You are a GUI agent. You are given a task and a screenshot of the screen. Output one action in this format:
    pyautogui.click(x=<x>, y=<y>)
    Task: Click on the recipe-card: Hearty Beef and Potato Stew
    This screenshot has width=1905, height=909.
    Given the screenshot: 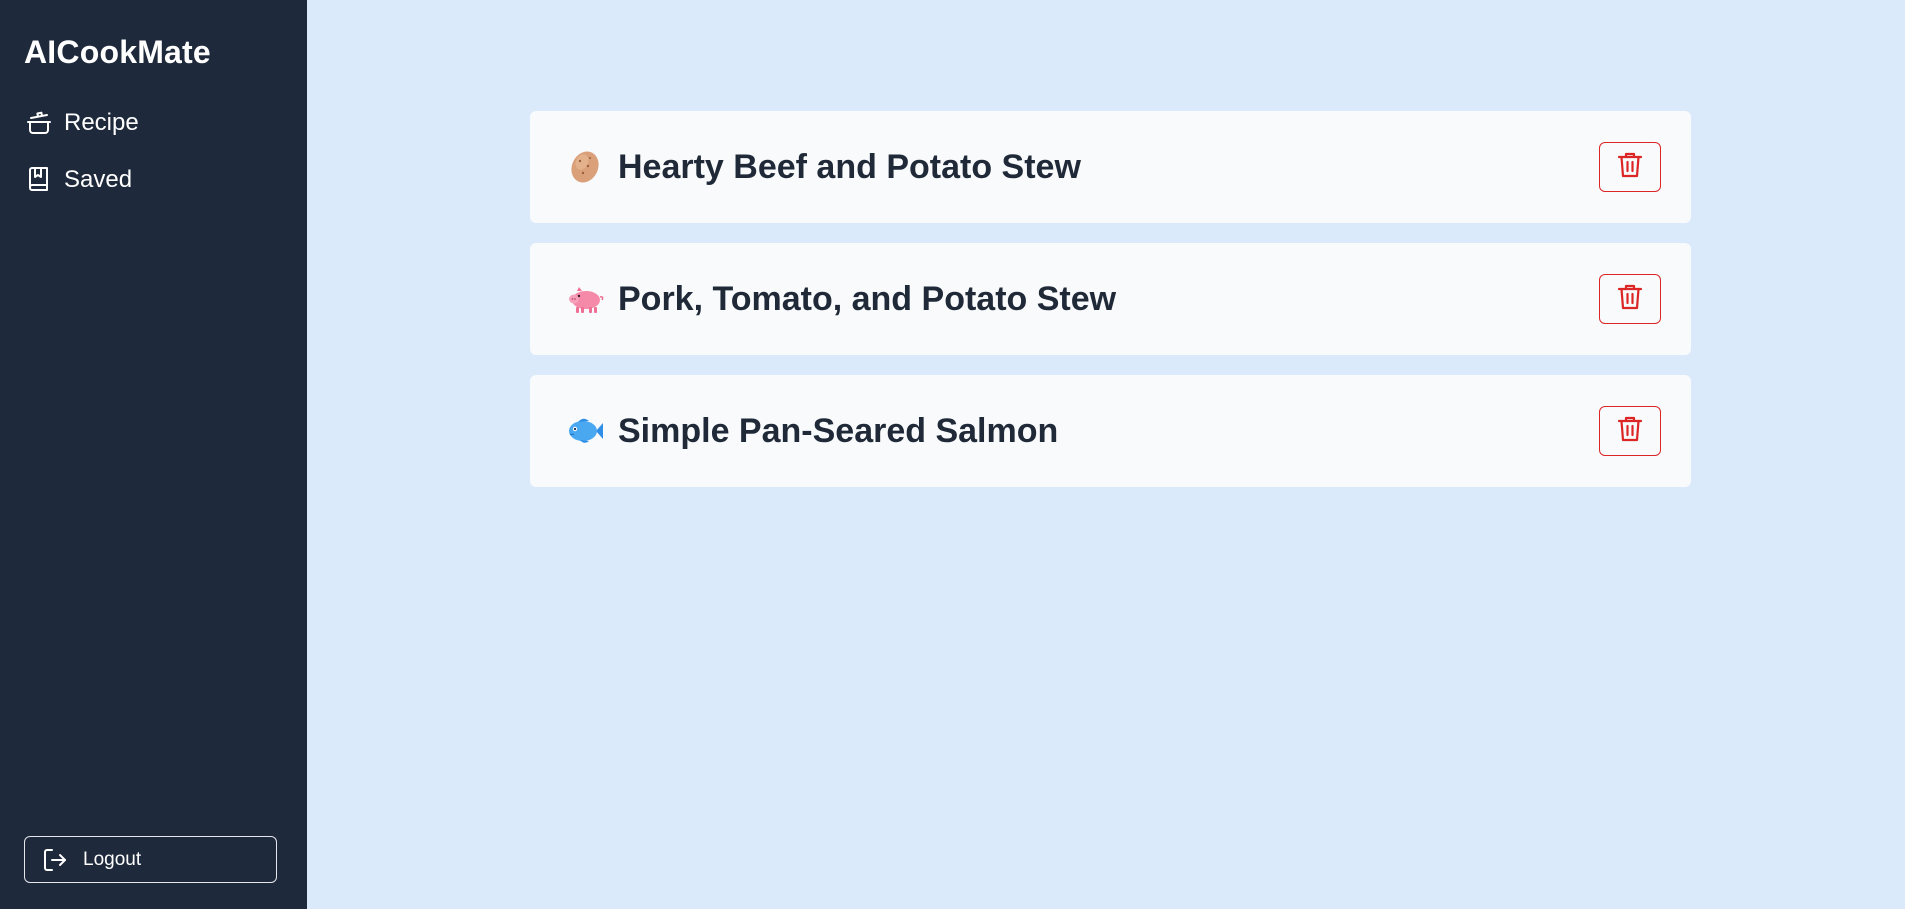 What is the action you would take?
    pyautogui.click(x=1110, y=167)
    